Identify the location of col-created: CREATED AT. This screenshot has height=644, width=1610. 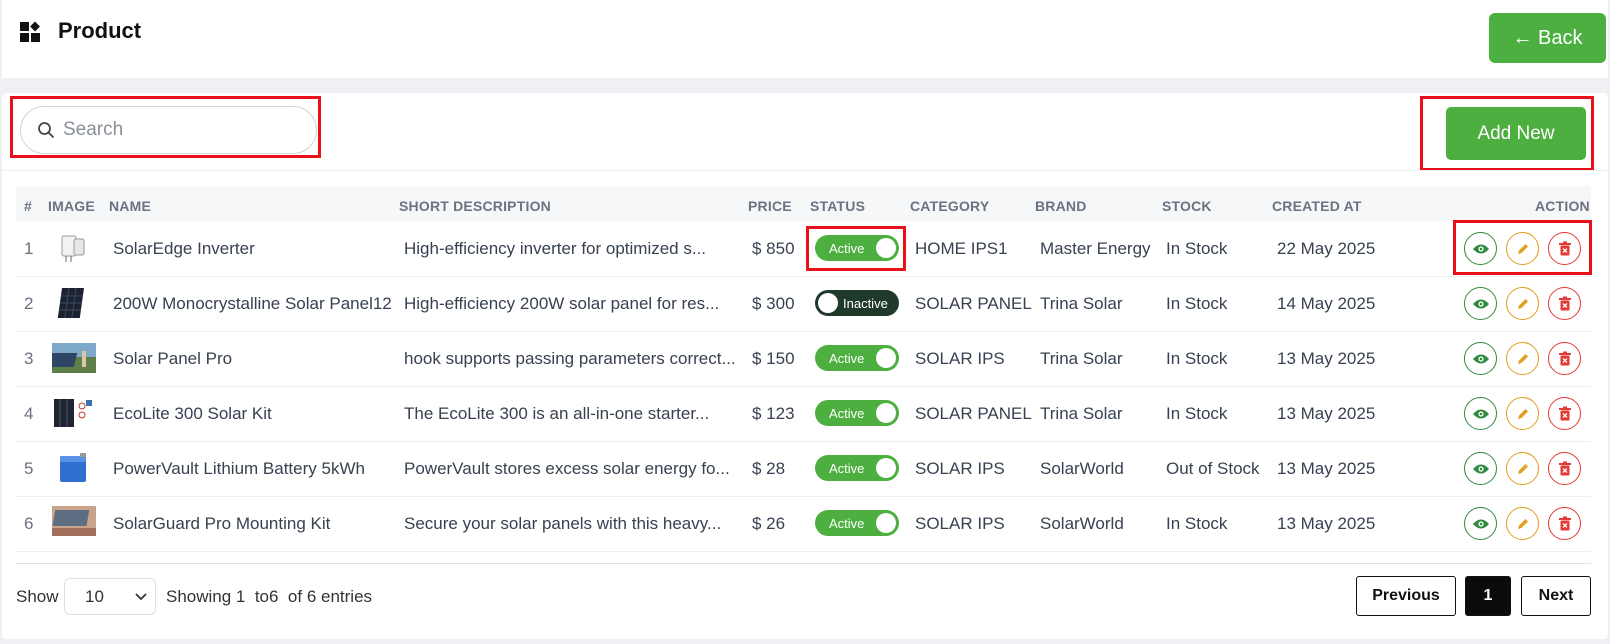
(1317, 206).